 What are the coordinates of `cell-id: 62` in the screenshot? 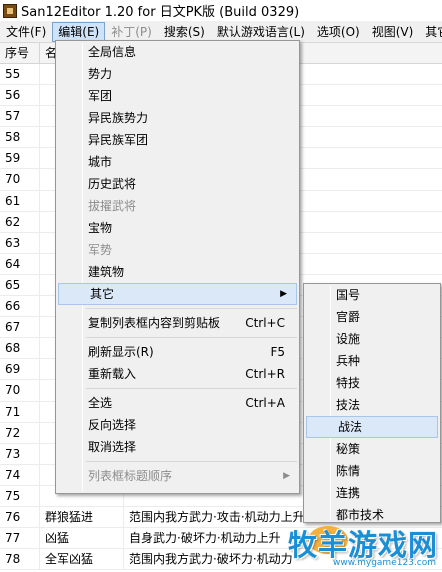 It's located at (20, 221).